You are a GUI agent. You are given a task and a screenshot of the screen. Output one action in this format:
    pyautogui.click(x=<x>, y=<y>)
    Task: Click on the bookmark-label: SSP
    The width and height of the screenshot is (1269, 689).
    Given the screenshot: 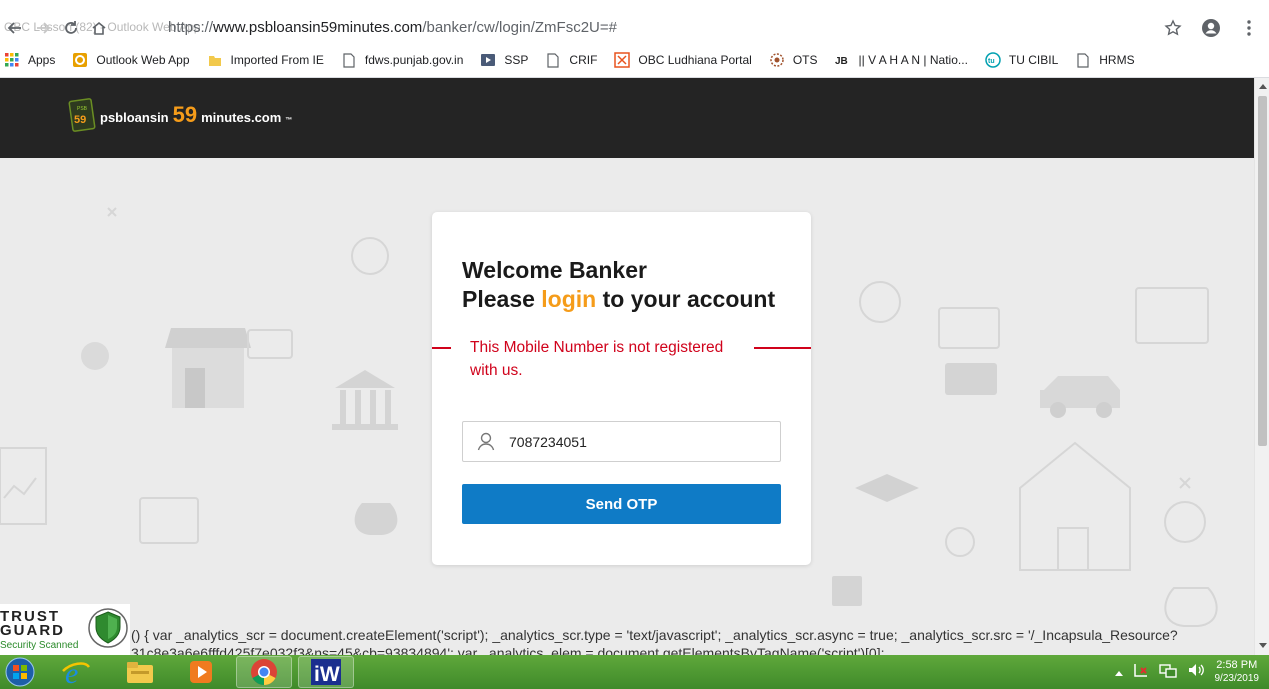 What is the action you would take?
    pyautogui.click(x=516, y=60)
    